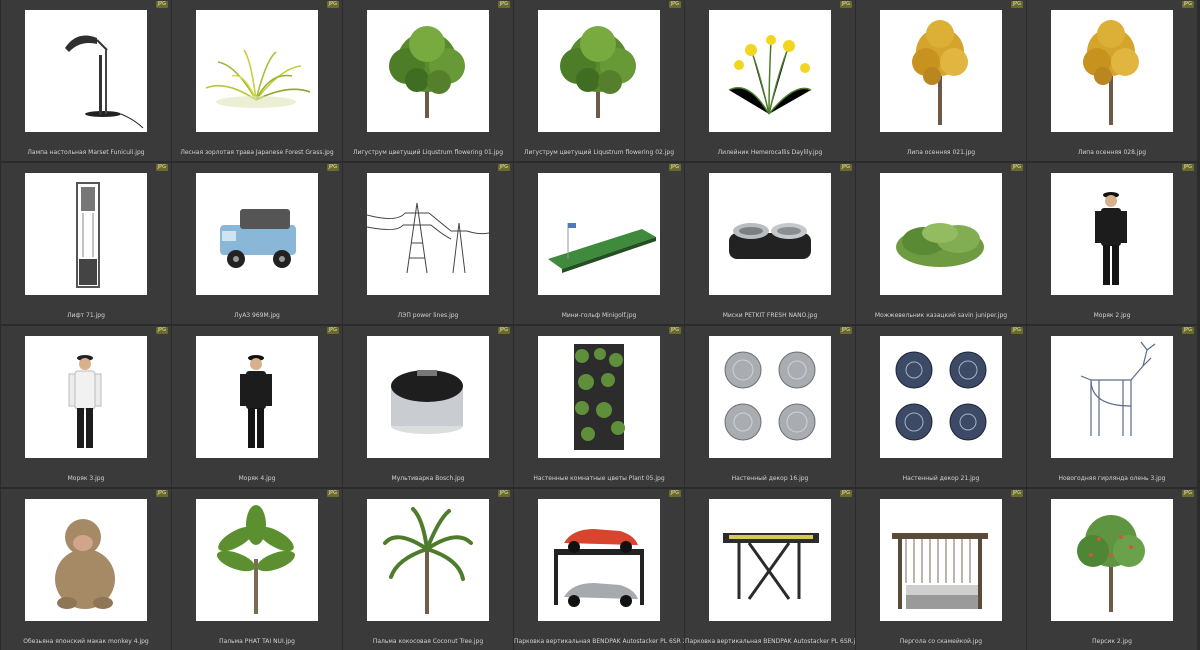  What do you see at coordinates (86, 152) in the screenshot?
I see `file-name: Лампа настольная Marset Funiculi.jpg` at bounding box center [86, 152].